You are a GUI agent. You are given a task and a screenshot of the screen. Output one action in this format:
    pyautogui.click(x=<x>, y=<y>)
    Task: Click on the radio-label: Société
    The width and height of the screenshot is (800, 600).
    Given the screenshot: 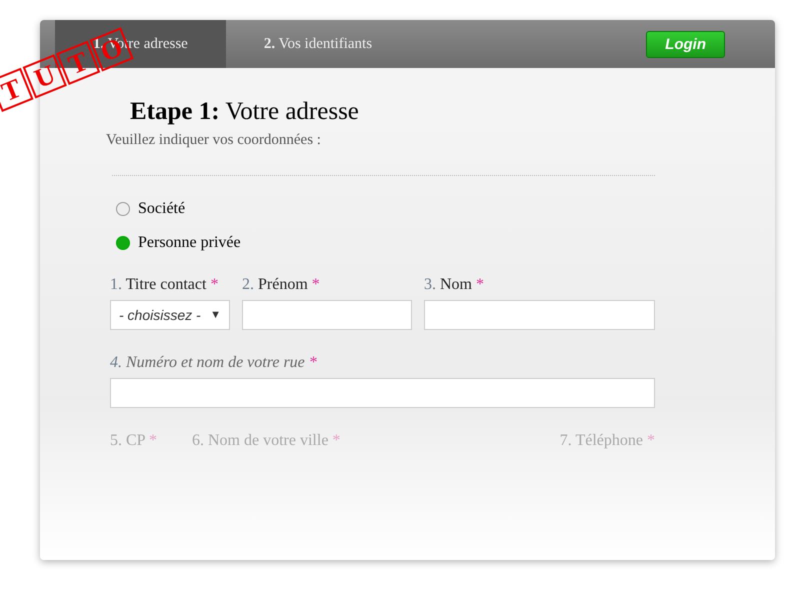 What is the action you would take?
    pyautogui.click(x=162, y=209)
    